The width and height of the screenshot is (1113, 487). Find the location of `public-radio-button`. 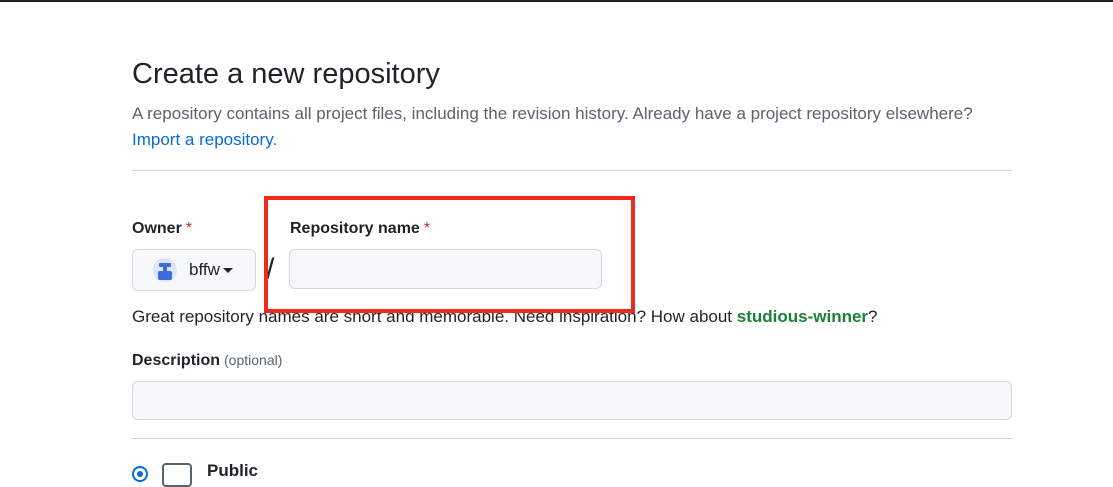

public-radio-button is located at coordinates (140, 474).